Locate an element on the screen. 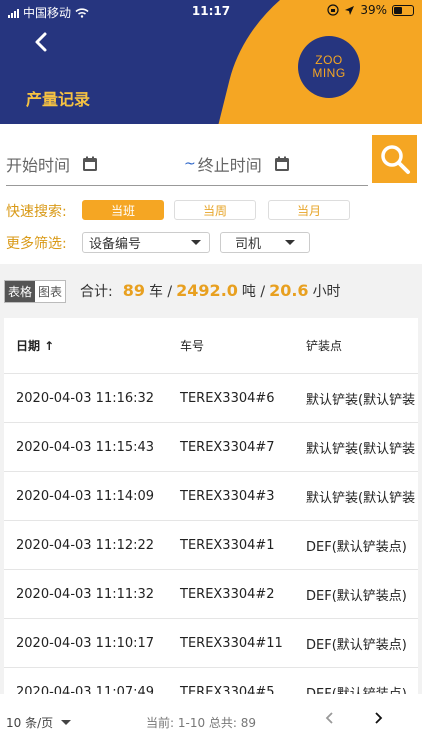  total-trucks: 89 is located at coordinates (133, 290).